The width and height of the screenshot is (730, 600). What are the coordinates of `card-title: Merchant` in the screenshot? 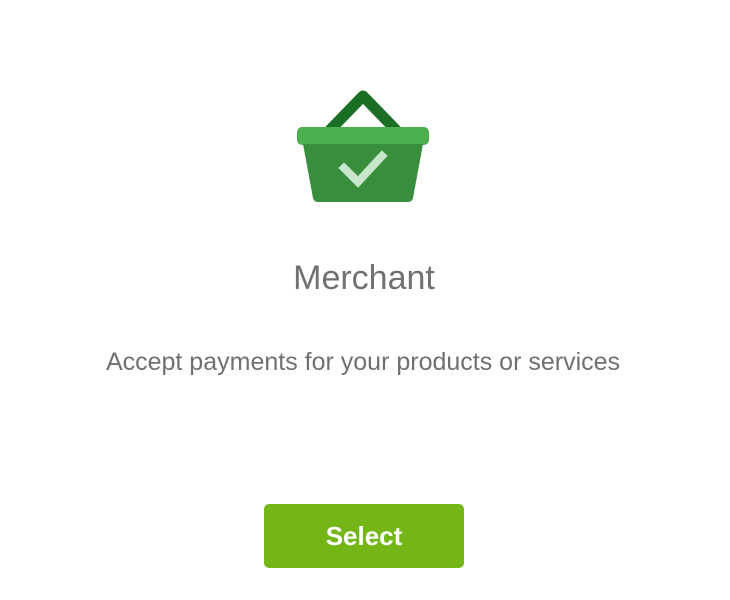 It's located at (364, 278).